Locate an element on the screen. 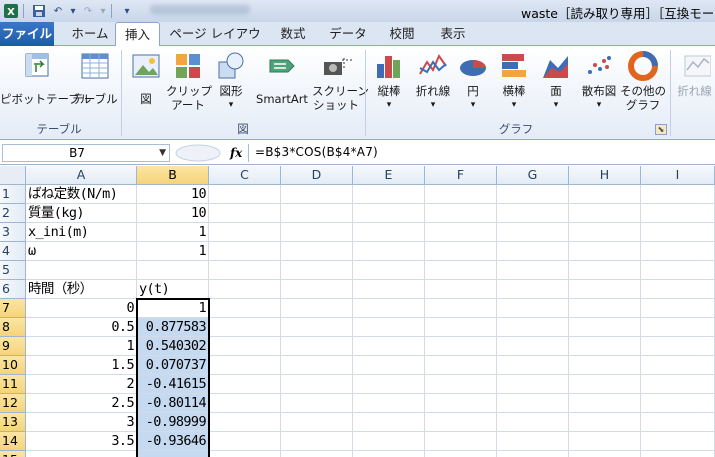  cell-f15 is located at coordinates (461, 454).